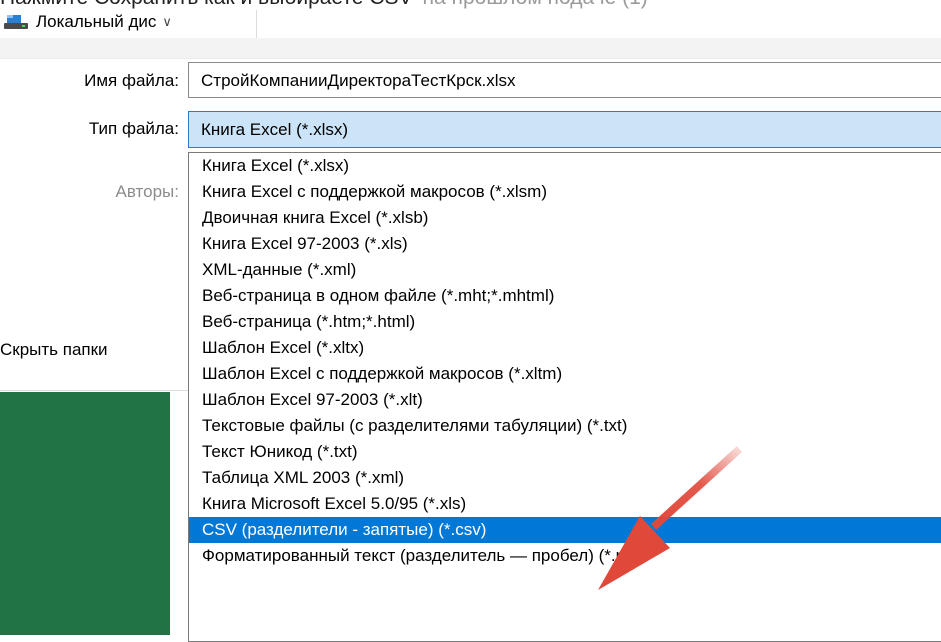 The image size is (941, 642). I want to click on red-annotation-arrow-icon, so click(670, 518).